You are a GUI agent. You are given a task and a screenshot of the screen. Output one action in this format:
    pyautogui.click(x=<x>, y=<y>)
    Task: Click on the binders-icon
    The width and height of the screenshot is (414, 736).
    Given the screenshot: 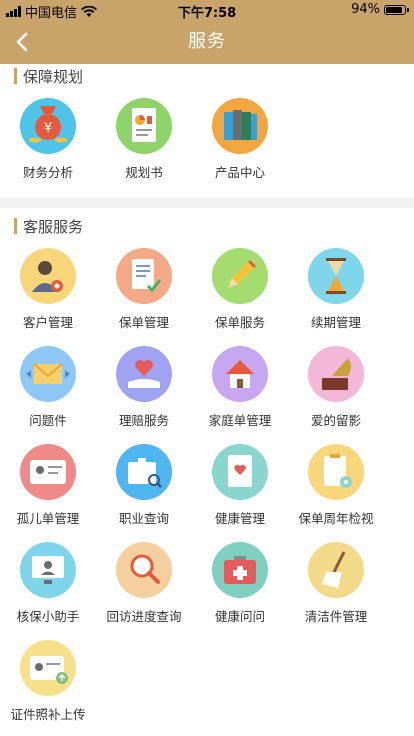 What is the action you would take?
    pyautogui.click(x=240, y=126)
    